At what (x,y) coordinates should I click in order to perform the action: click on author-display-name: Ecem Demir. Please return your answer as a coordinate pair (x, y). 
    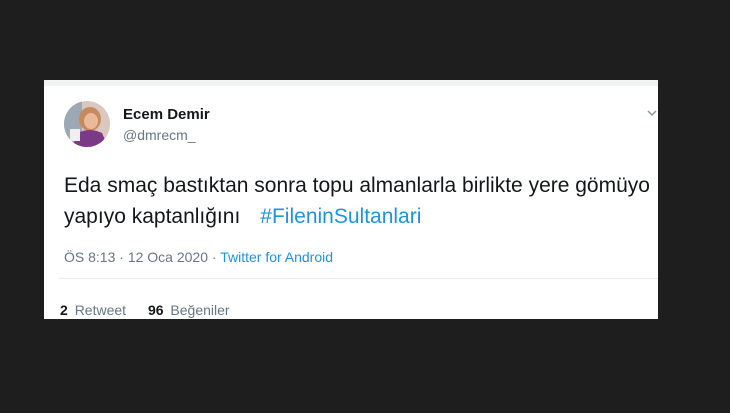
    Looking at the image, I should click on (166, 114).